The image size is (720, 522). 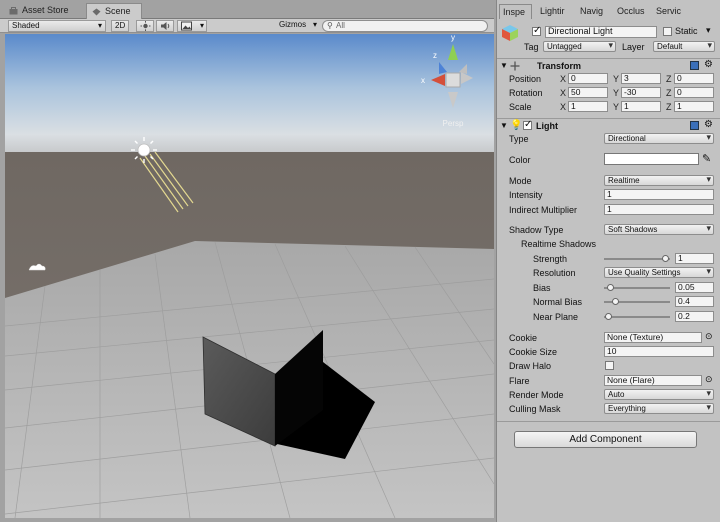 I want to click on strength-field: 1, so click(x=694, y=258).